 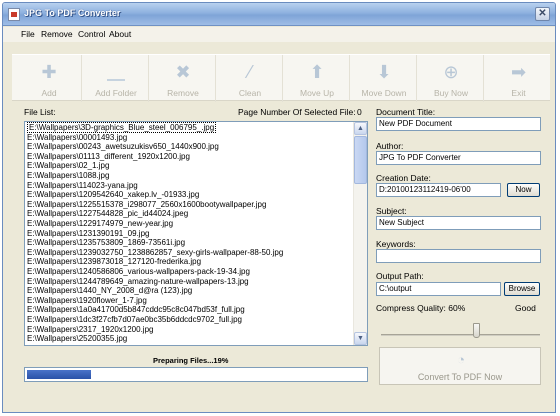 What do you see at coordinates (438, 190) in the screenshot?
I see `creation-date-field: D:20100123112419-06'00` at bounding box center [438, 190].